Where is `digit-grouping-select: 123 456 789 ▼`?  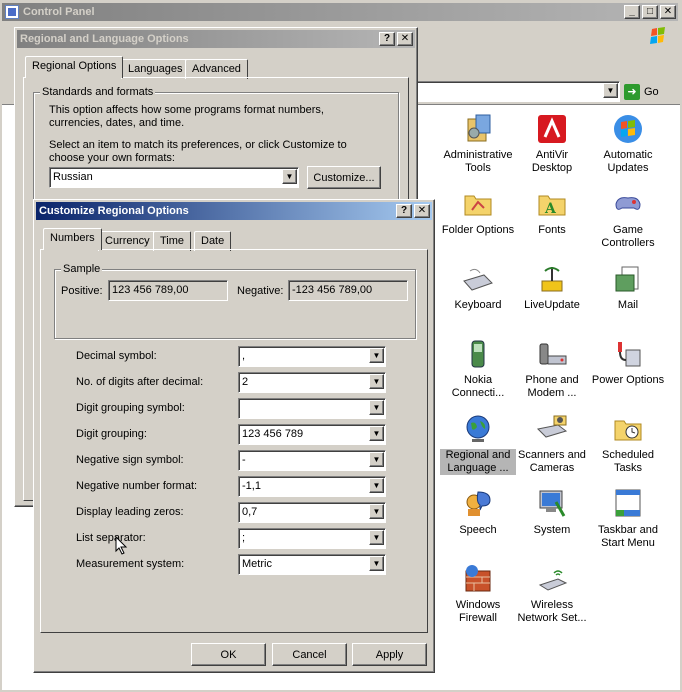
digit-grouping-select: 123 456 789 ▼ is located at coordinates (312, 434).